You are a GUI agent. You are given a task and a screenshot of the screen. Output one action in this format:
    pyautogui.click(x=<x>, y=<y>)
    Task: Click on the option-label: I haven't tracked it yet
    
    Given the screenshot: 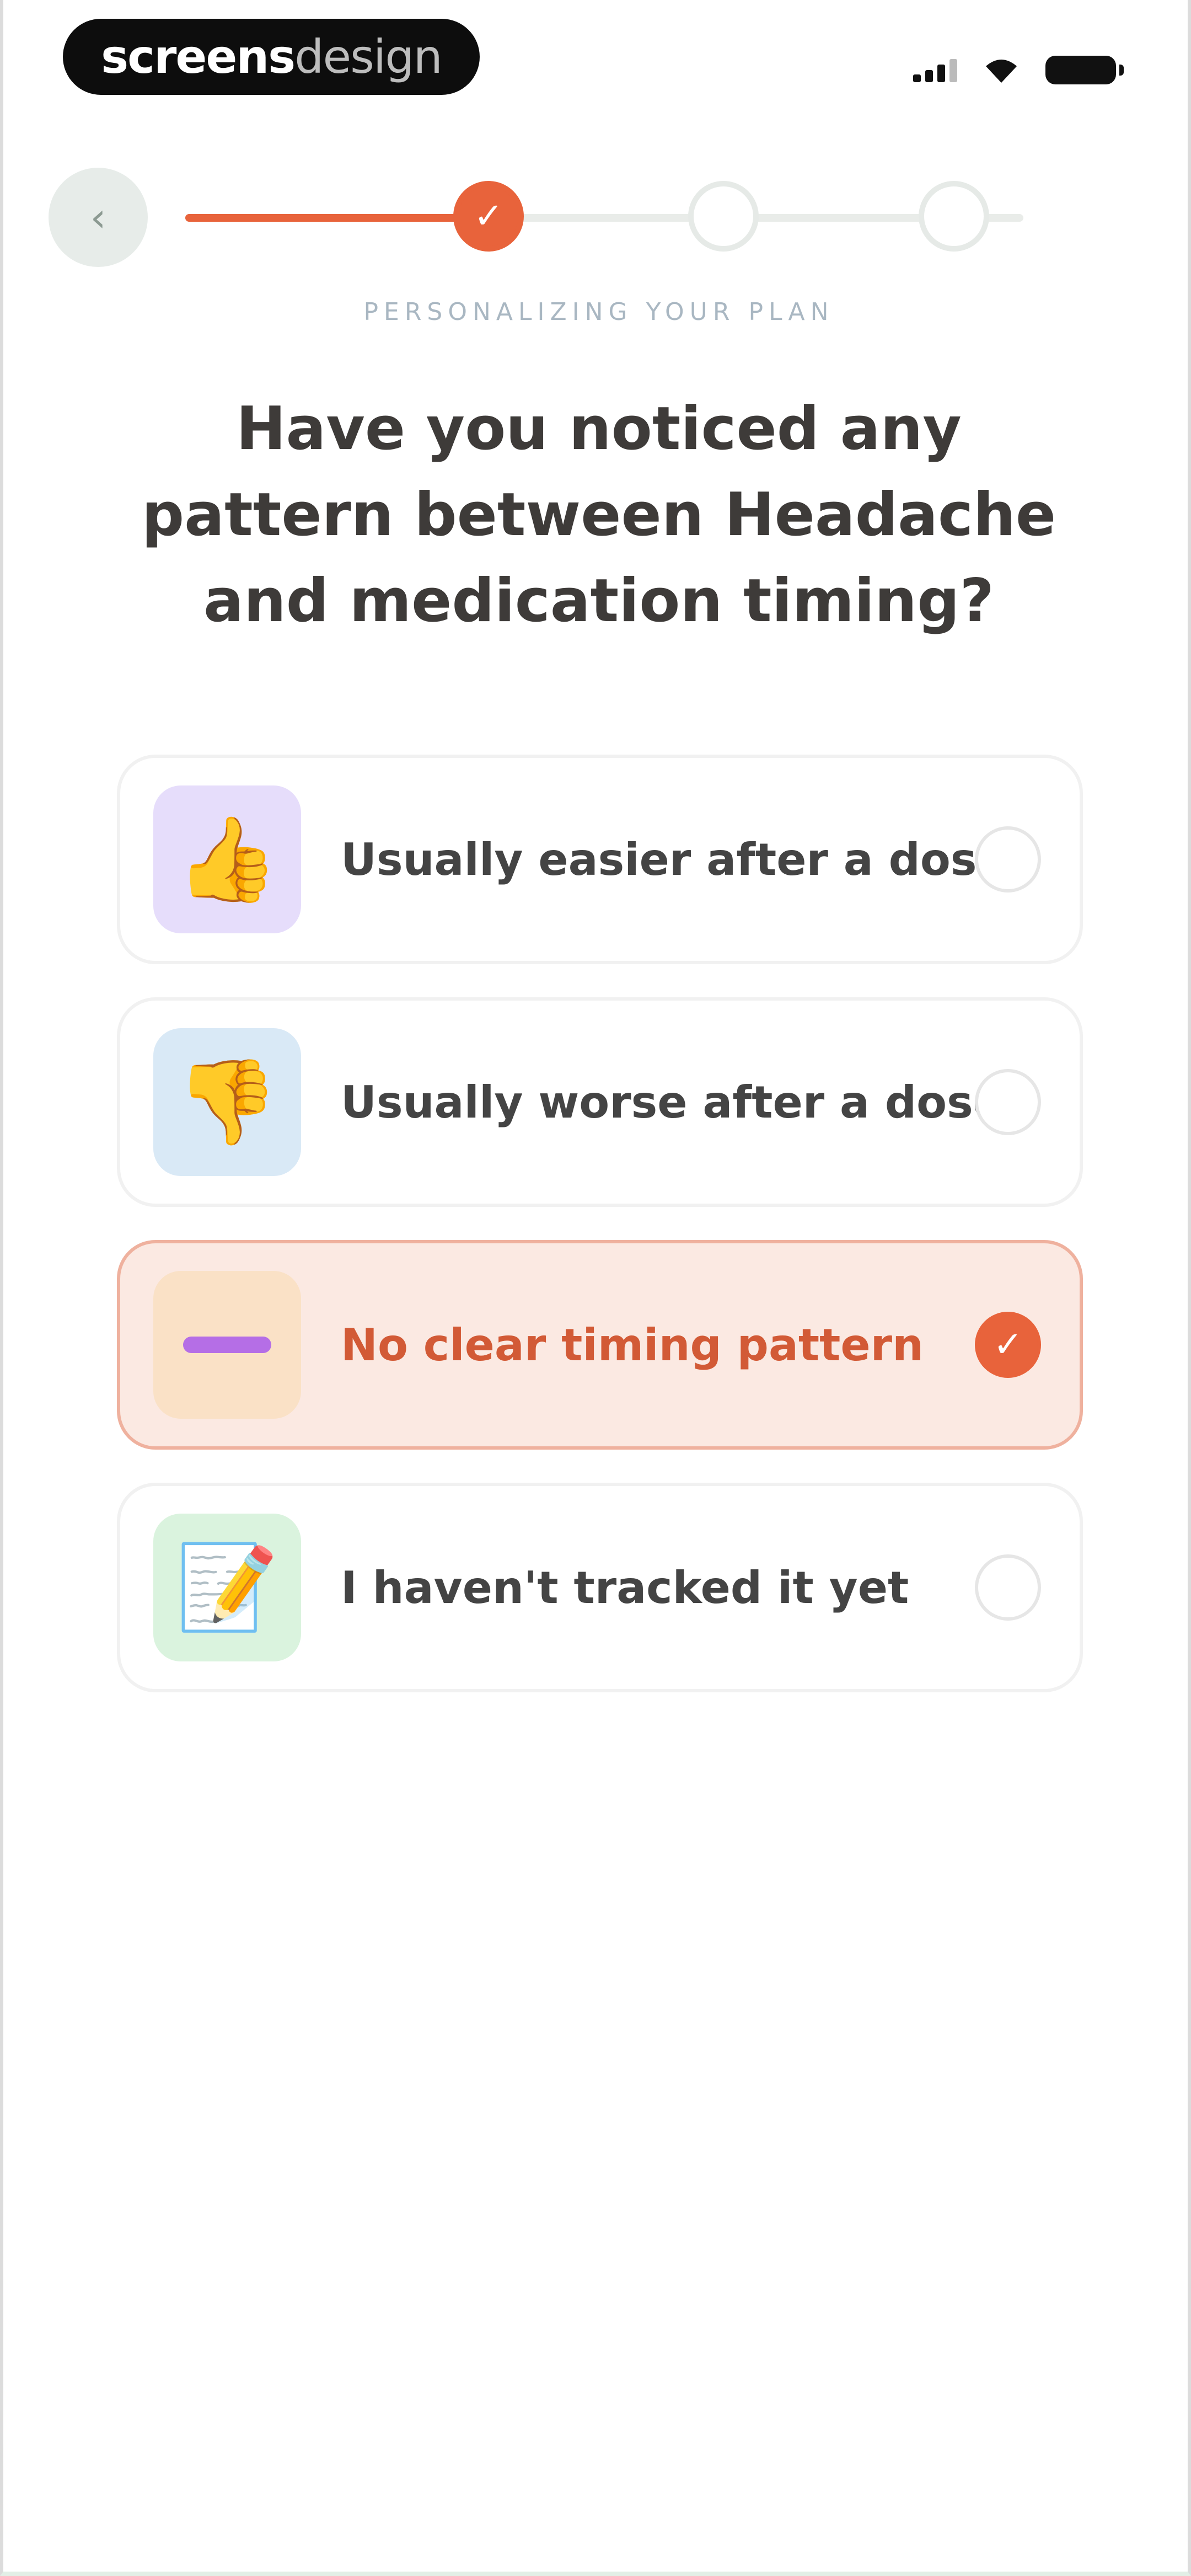 What is the action you would take?
    pyautogui.click(x=625, y=1587)
    